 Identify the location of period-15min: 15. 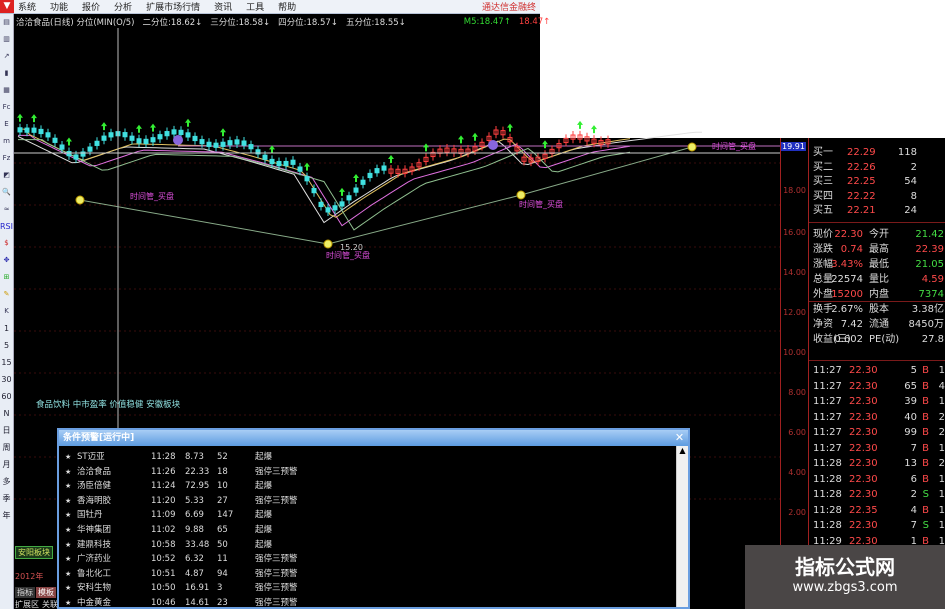
(6, 362).